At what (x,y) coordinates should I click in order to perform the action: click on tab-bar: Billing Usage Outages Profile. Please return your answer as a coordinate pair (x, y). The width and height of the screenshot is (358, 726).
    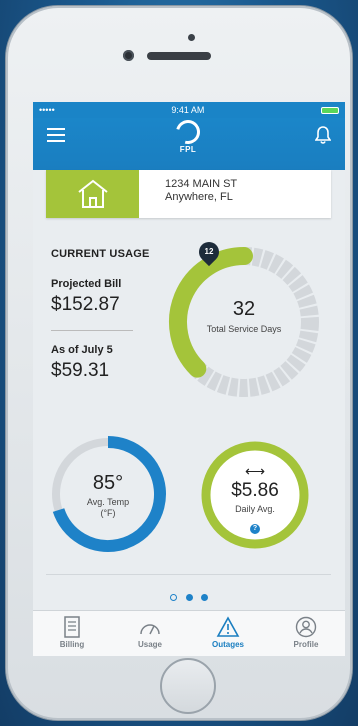
    Looking at the image, I should click on (189, 633).